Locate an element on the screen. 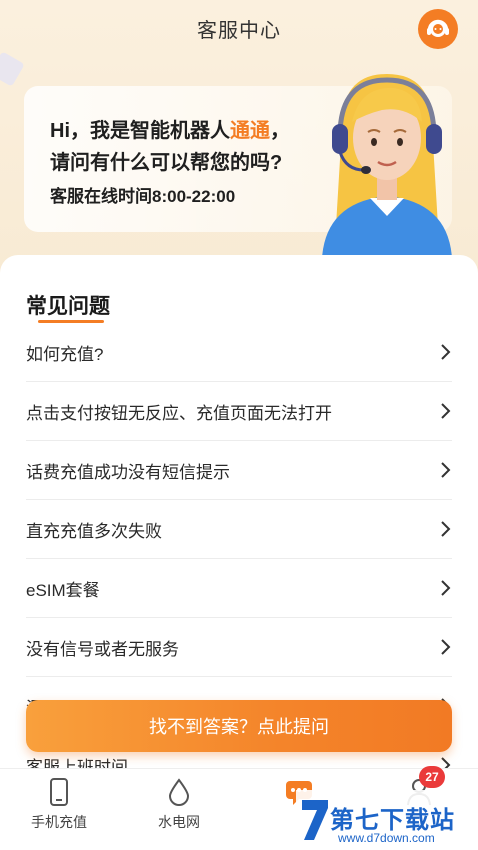 The height and width of the screenshot is (850, 478). tab-phone-recharge: 手机充值 is located at coordinates (59, 806).